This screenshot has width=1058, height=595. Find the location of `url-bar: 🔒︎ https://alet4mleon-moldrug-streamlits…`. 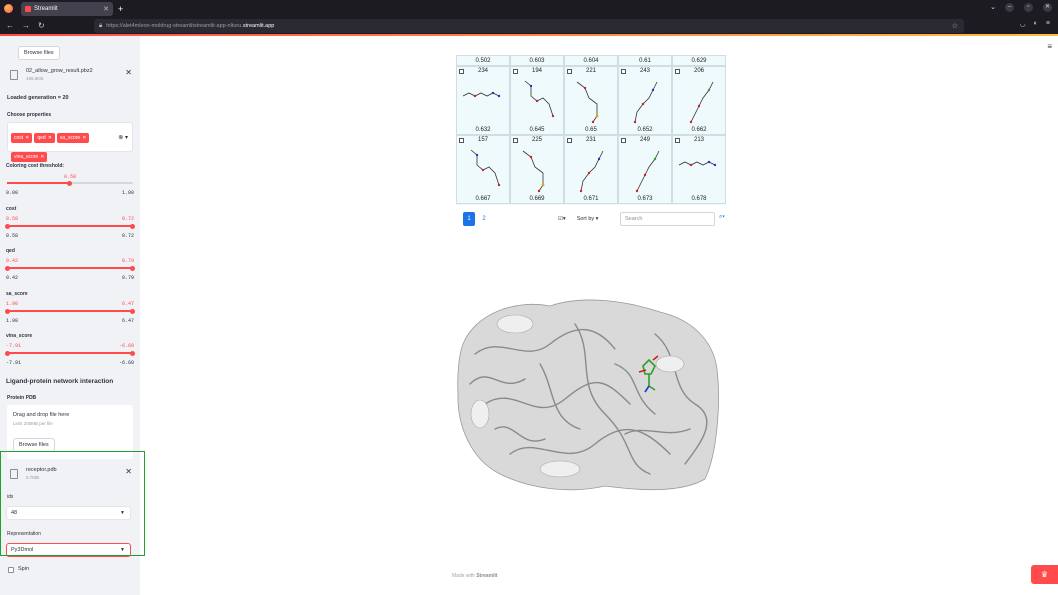

url-bar: 🔒︎ https://alet4mleon-moldrug-streamlits… is located at coordinates (529, 26).